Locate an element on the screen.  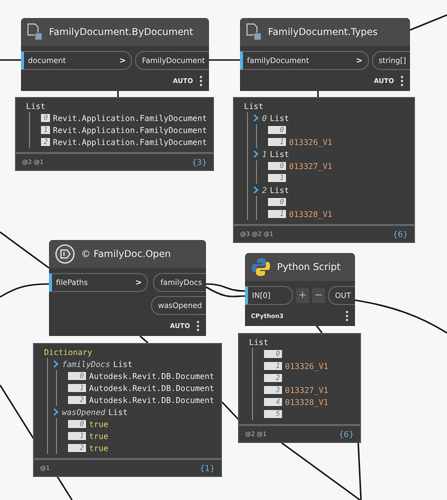
list-index: 0 is located at coordinates (264, 118).